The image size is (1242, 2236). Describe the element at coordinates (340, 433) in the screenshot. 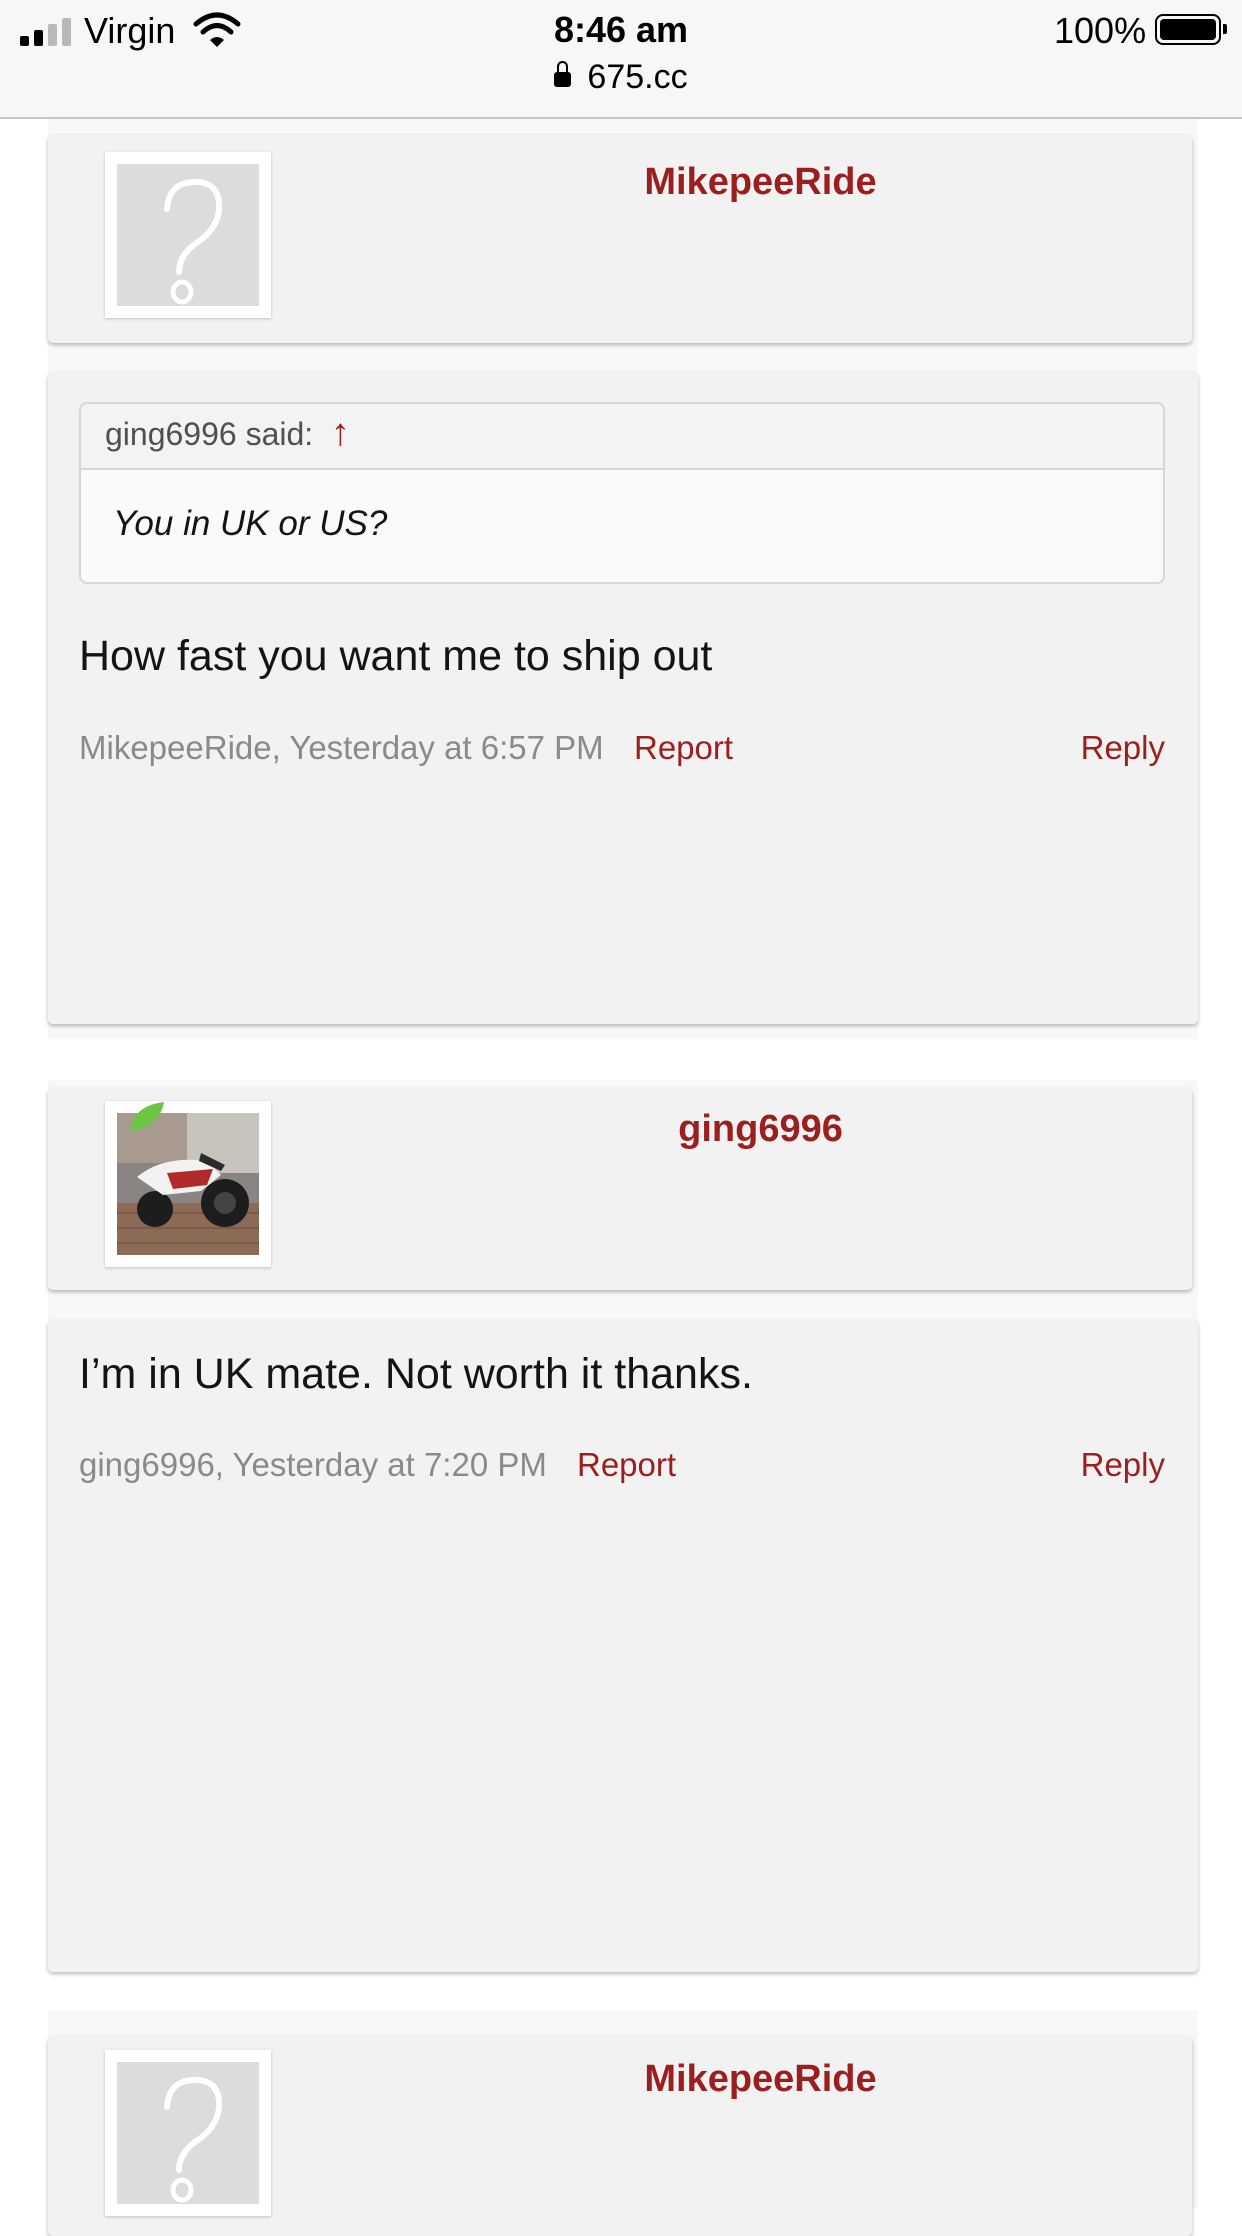

I see `quote-arrow-icon: ↑` at that location.